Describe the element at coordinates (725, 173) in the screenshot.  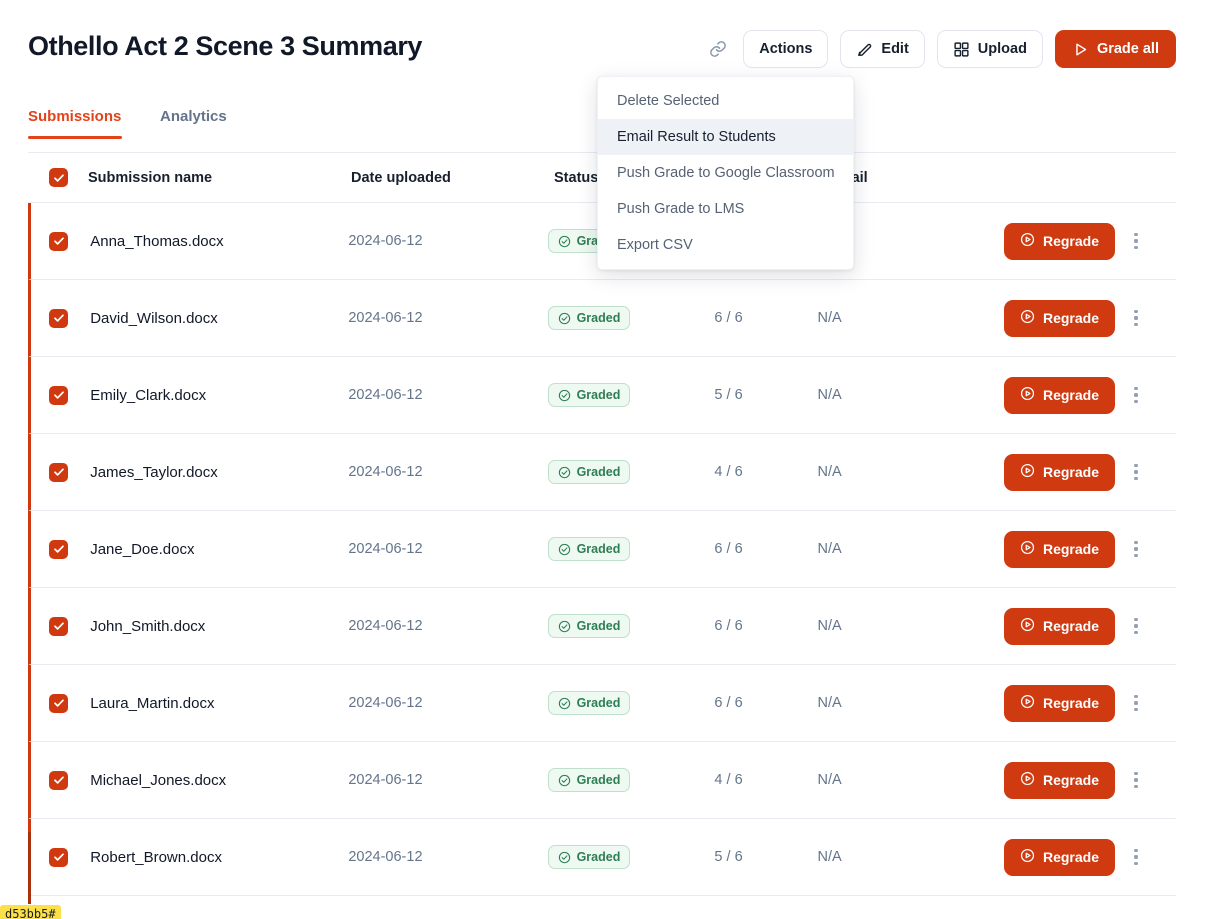
I see `menu-item-push-grade-to-google-classroom: Push Grade to Google Classroom` at that location.